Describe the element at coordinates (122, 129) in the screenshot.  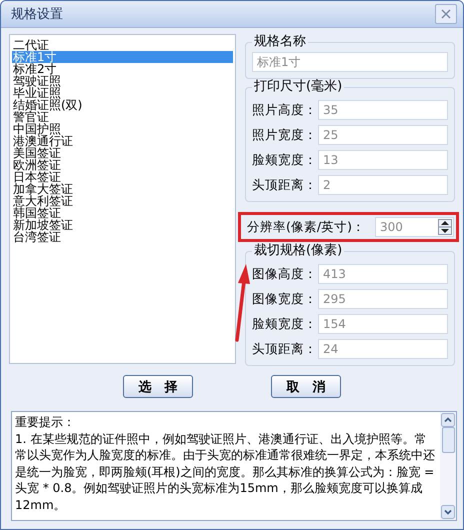
I see `list-item: 中国护照` at that location.